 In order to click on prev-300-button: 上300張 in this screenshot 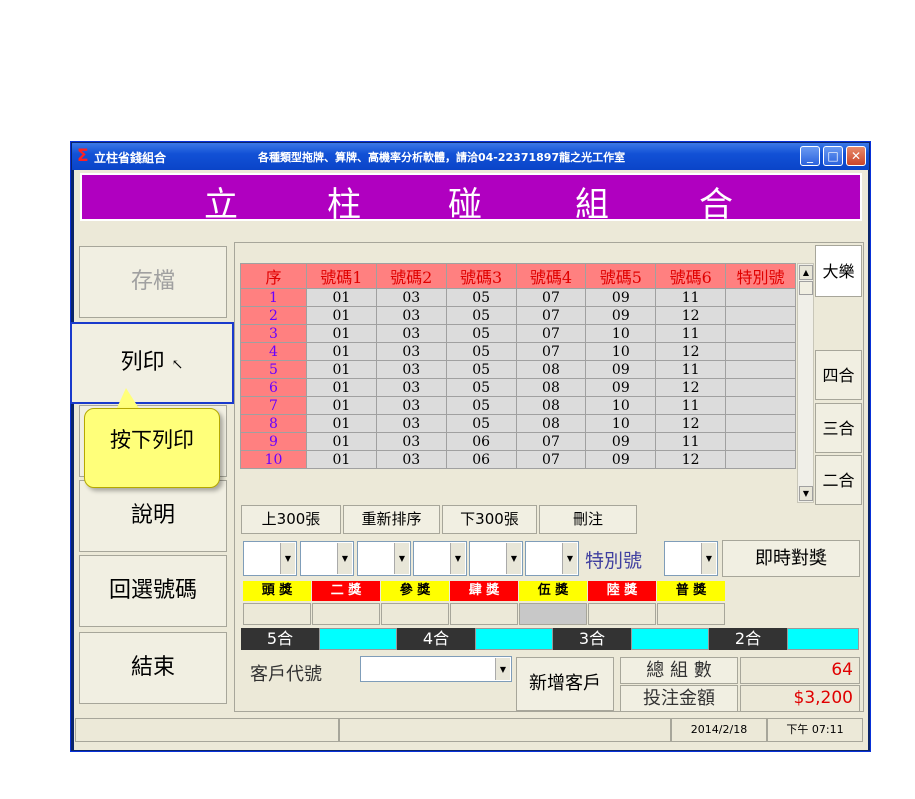, I will do `click(291, 519)`.